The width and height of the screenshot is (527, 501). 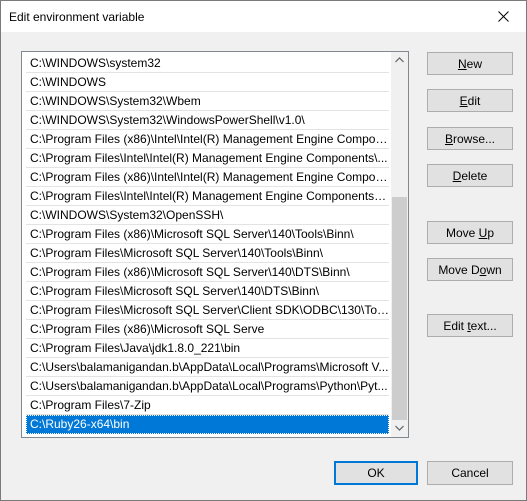 What do you see at coordinates (459, 269) in the screenshot?
I see `move-down-button-label-pre: Move D` at bounding box center [459, 269].